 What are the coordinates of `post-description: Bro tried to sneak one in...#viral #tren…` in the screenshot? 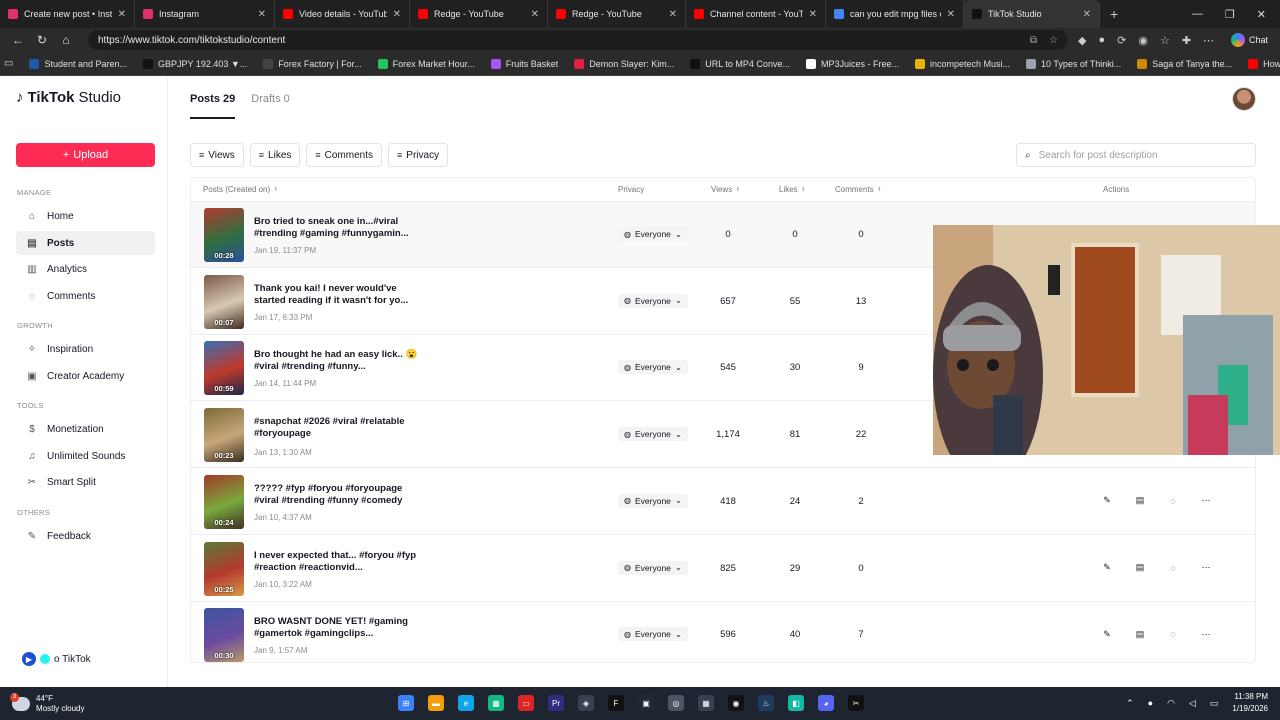 It's located at (339, 228).